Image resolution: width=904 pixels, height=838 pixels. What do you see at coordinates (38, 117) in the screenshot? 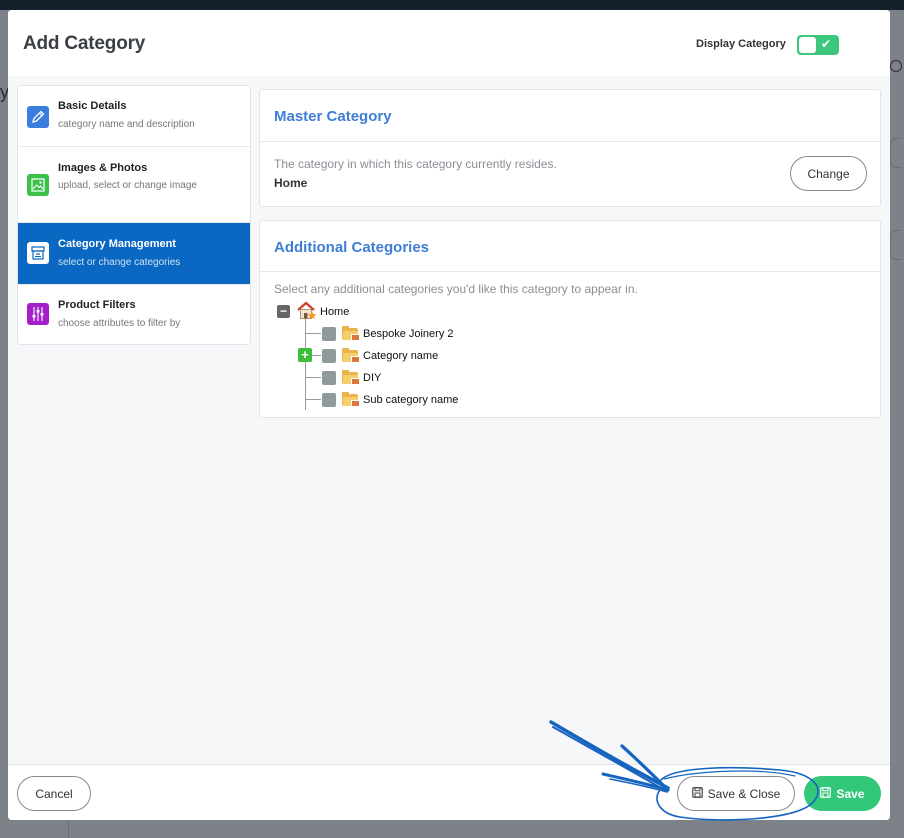
I see `pencil-icon` at bounding box center [38, 117].